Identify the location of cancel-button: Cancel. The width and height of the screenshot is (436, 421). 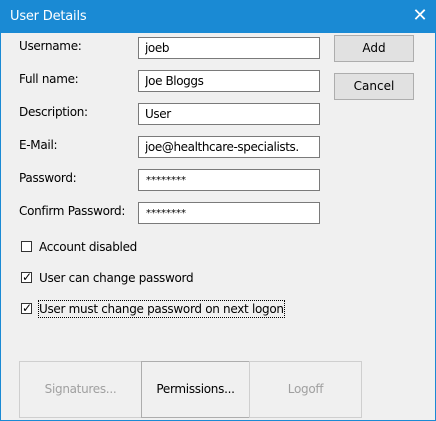
(374, 86).